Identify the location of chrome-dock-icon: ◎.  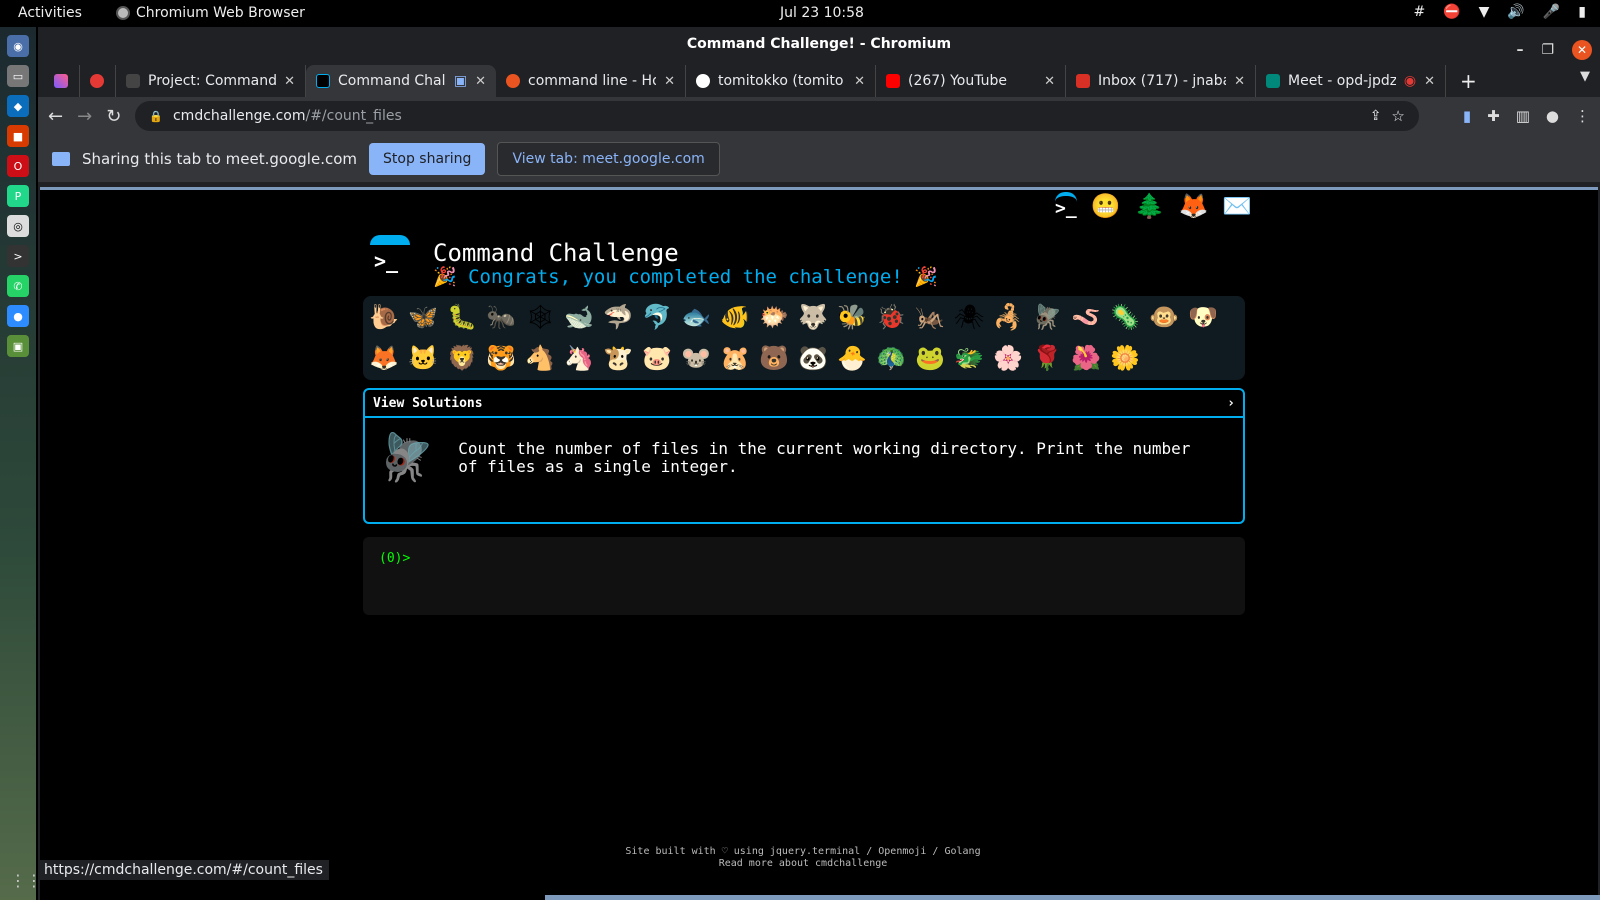
(18, 226).